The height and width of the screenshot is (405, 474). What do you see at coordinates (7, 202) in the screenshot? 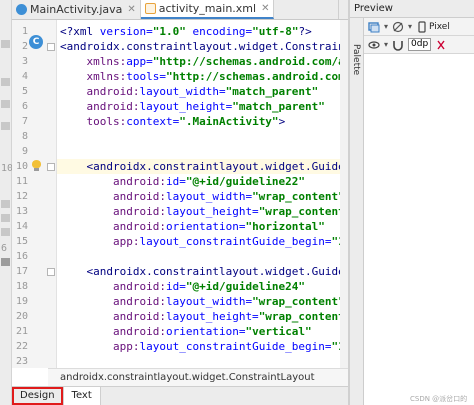
I see `left-tool-strip: 10 6` at bounding box center [7, 202].